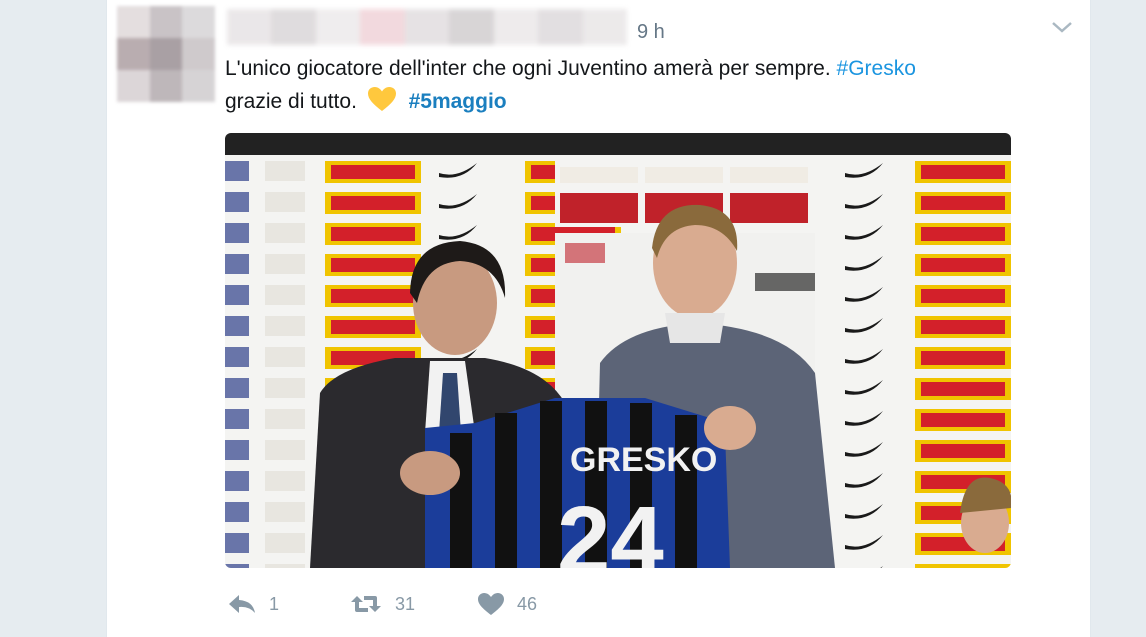 Image resolution: width=1146 pixels, height=637 pixels. What do you see at coordinates (458, 101) in the screenshot?
I see `hashtag-5maggio: #5maggio` at bounding box center [458, 101].